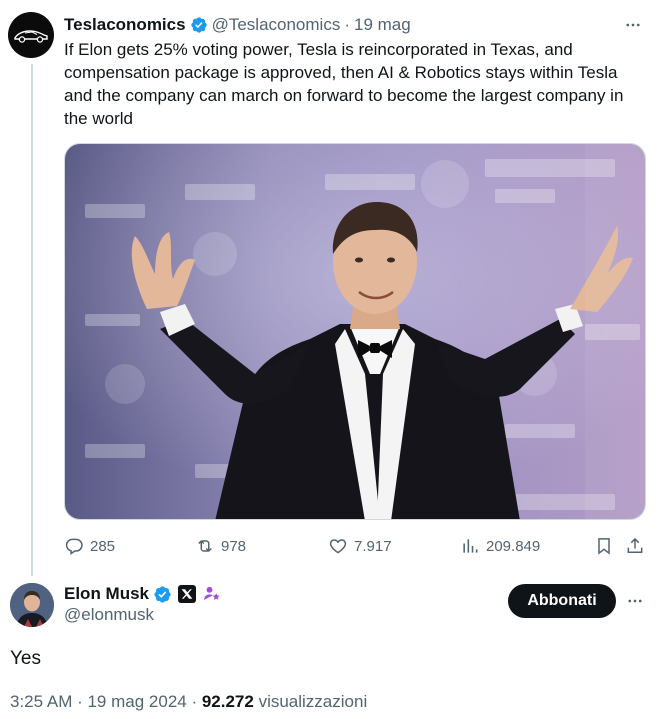  I want to click on thread-line, so click(32, 320).